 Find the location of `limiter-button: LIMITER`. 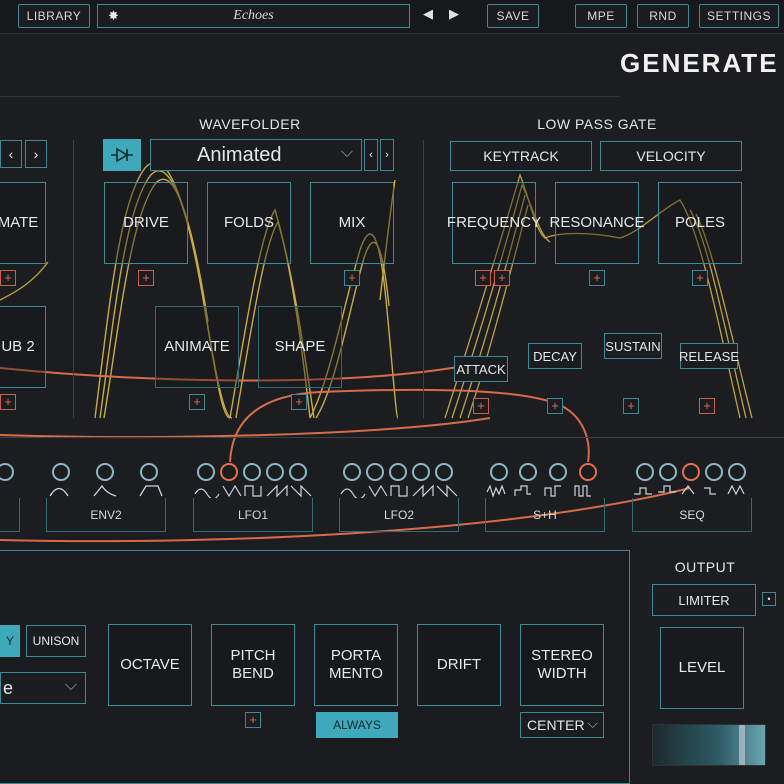

limiter-button: LIMITER is located at coordinates (704, 600).